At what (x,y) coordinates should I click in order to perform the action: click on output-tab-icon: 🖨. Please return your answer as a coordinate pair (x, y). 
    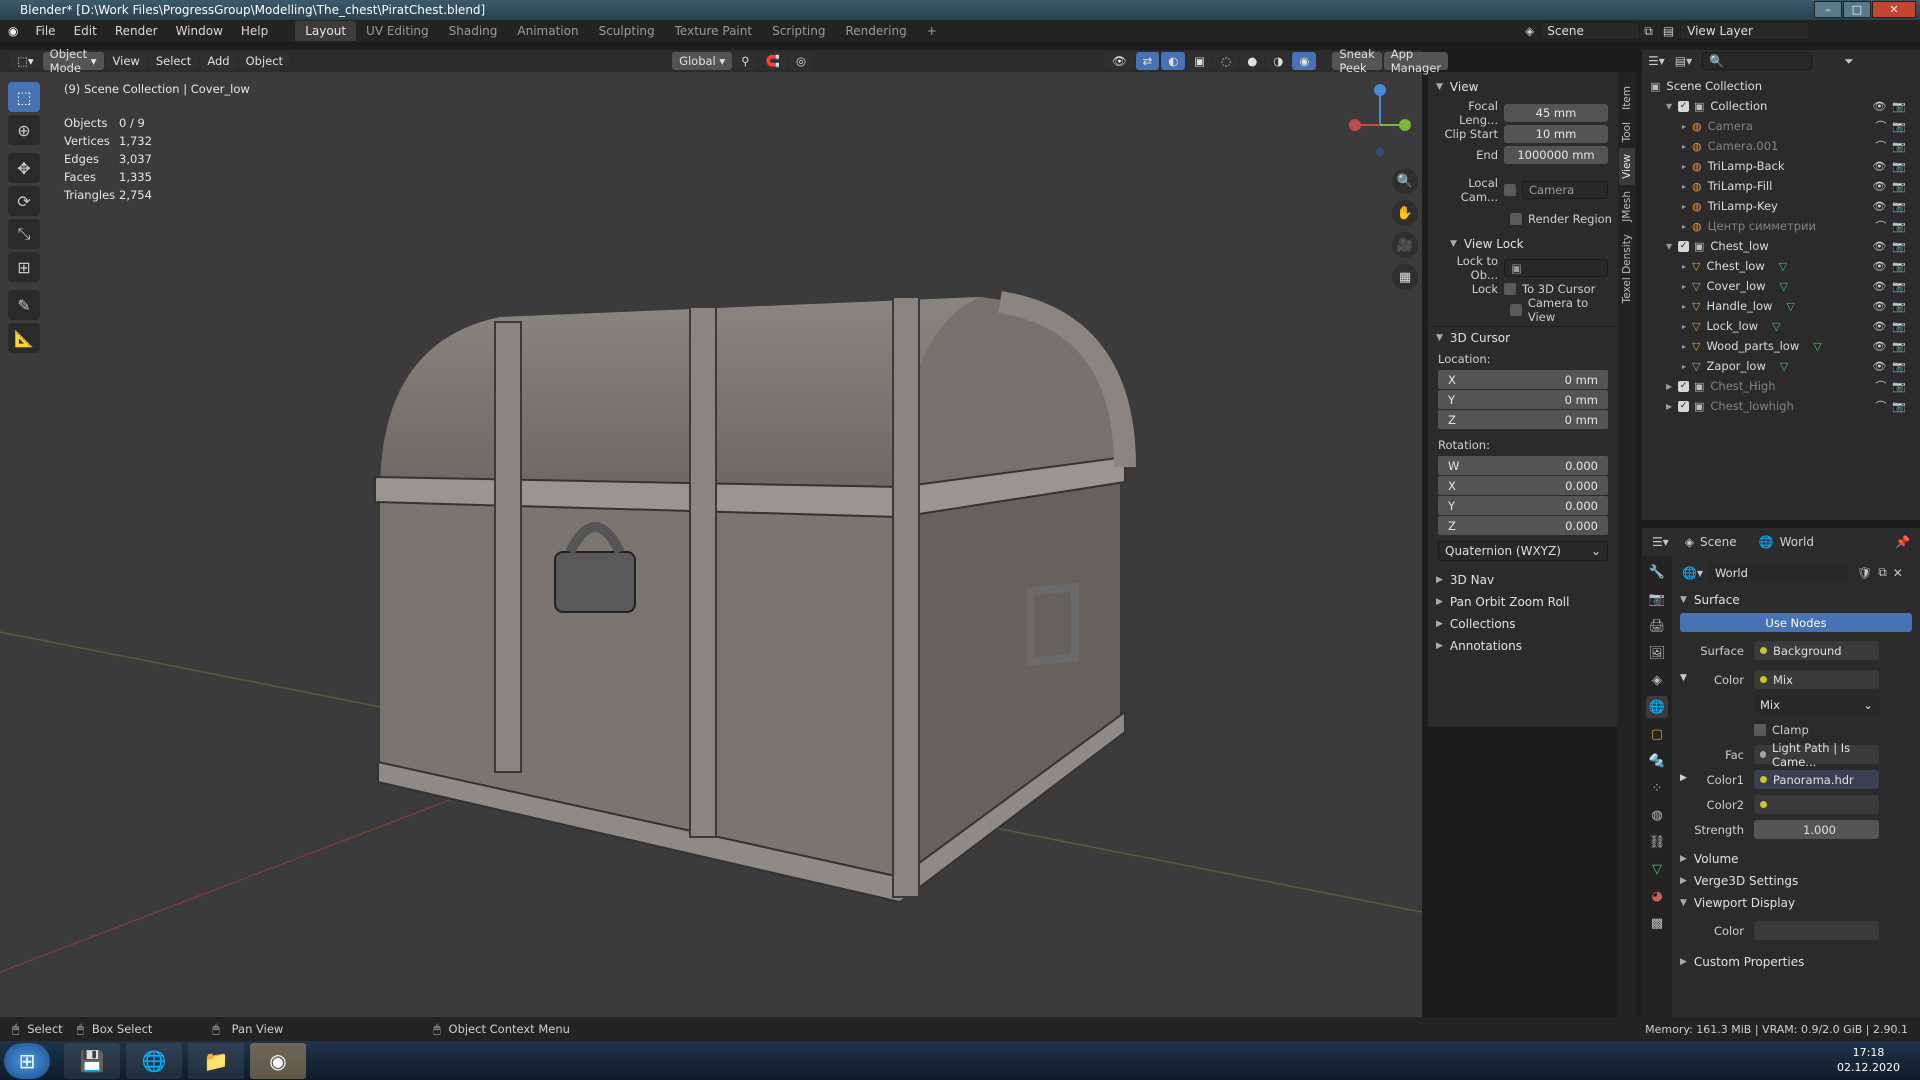
    Looking at the image, I should click on (1657, 626).